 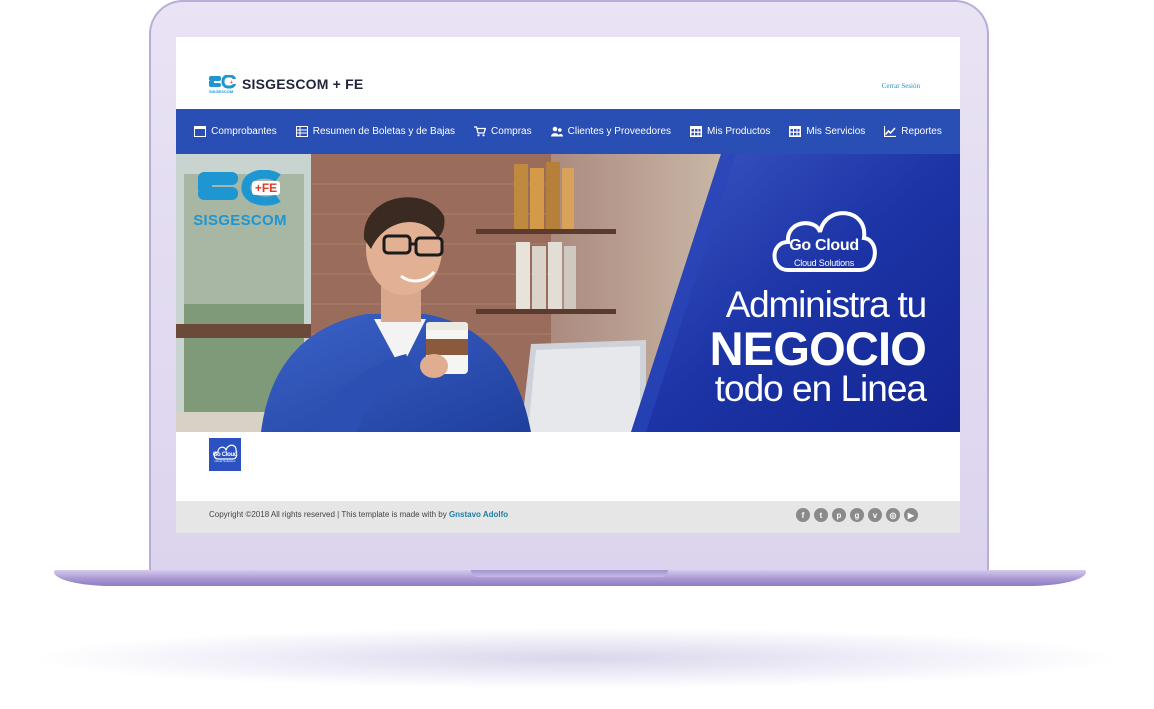 I want to click on nav-item-label: Mis Productos, so click(x=739, y=131).